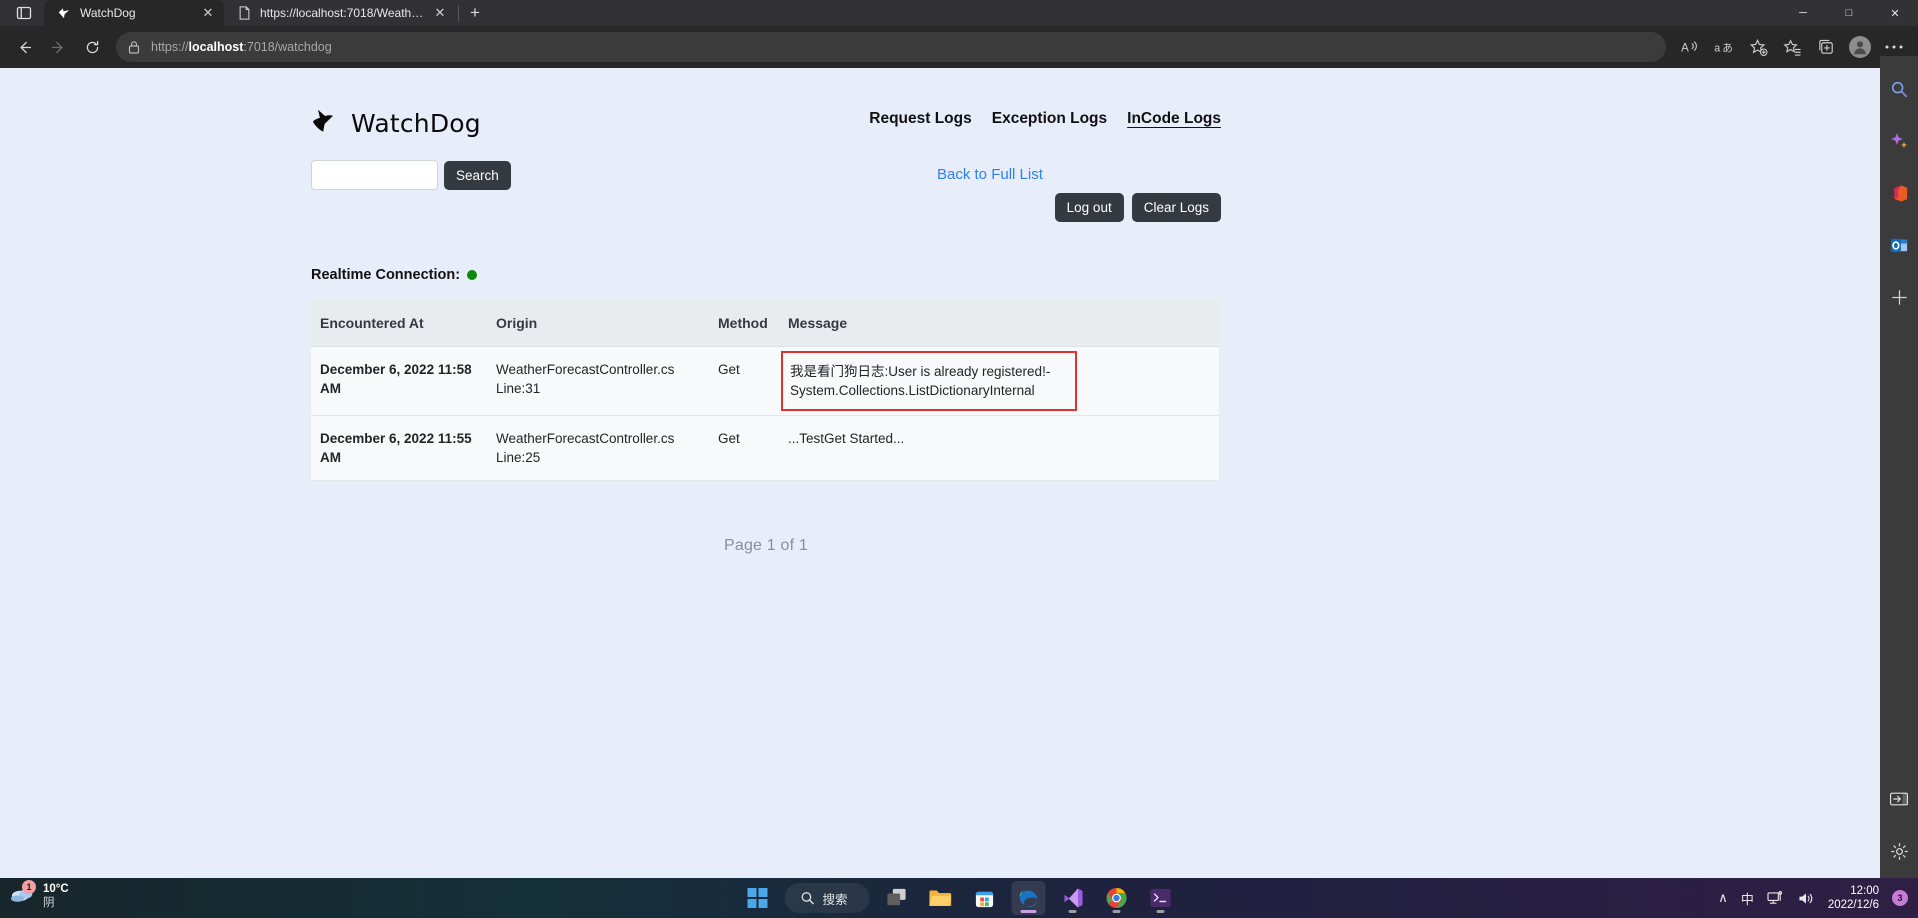 The image size is (1918, 918). I want to click on brand: WatchDog, so click(396, 115).